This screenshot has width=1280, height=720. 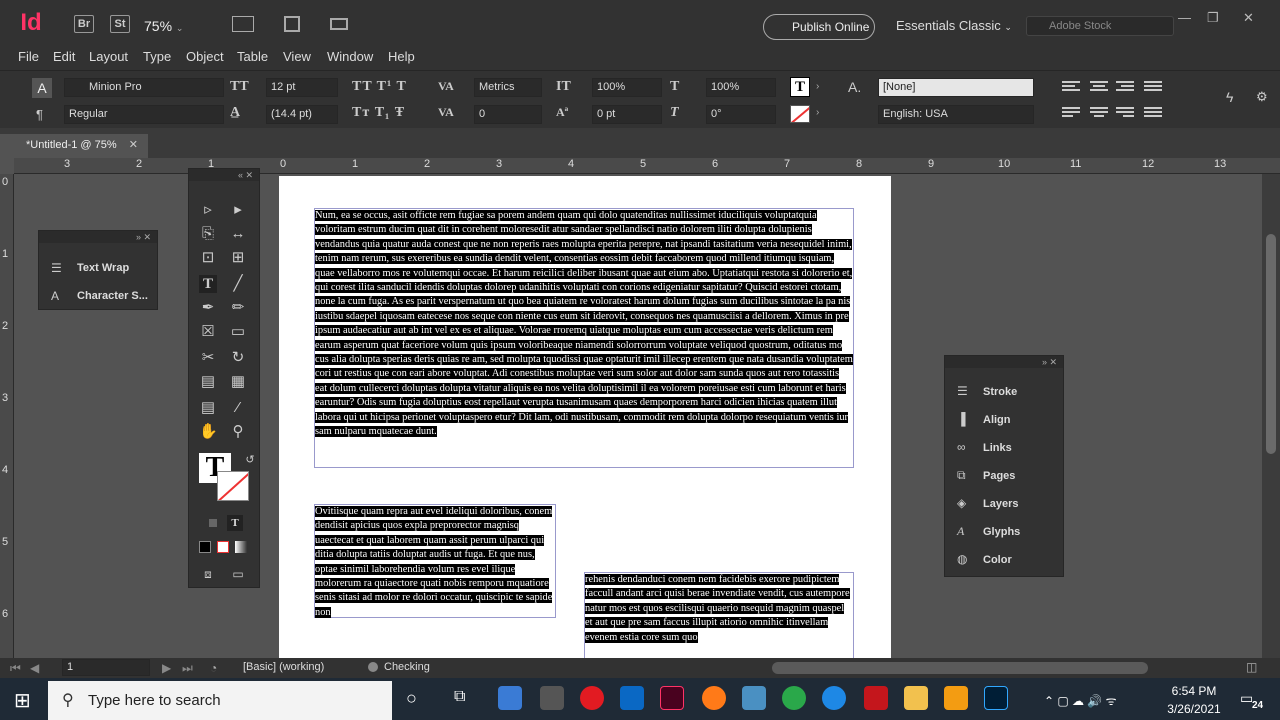 I want to click on baseline-shift-field: 0 pt, so click(x=627, y=114).